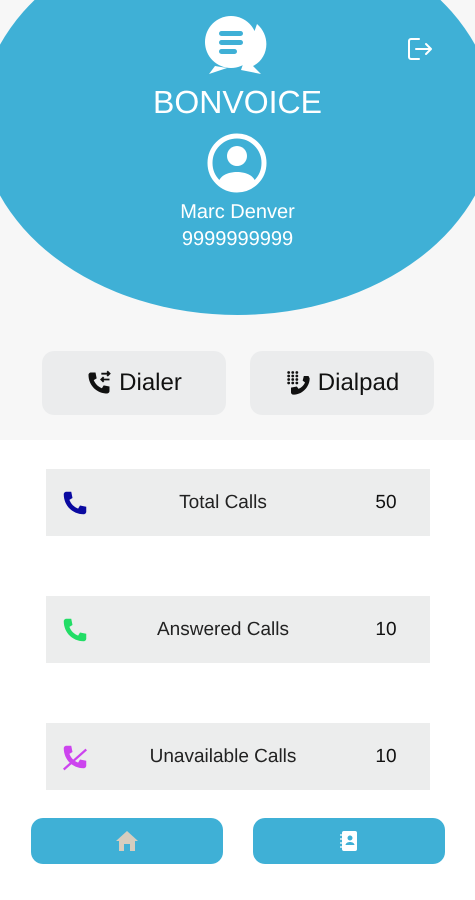 This screenshot has width=475, height=900. Describe the element at coordinates (223, 503) in the screenshot. I see `stat-label: Total Calls` at that location.